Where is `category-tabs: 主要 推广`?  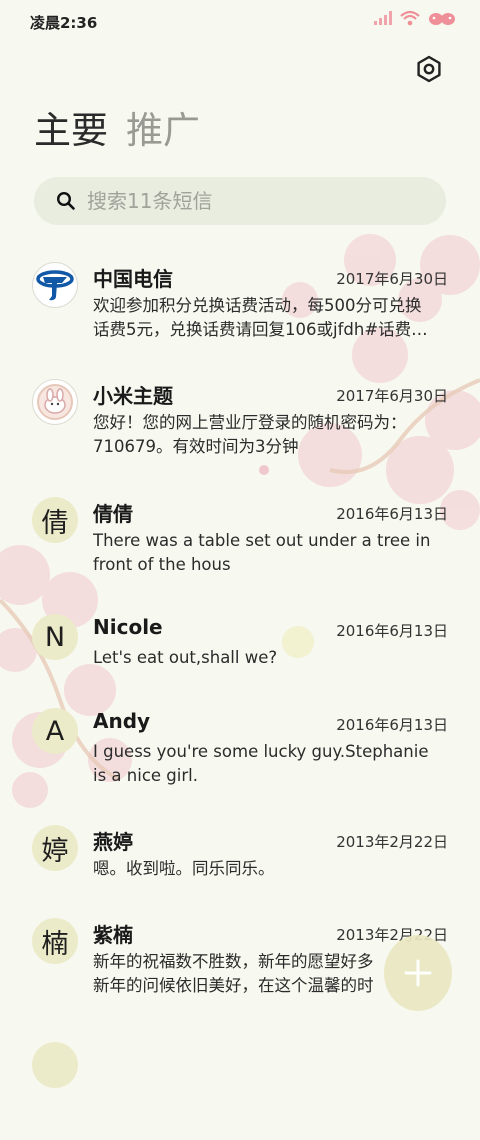
category-tabs: 主要 推广 is located at coordinates (117, 131).